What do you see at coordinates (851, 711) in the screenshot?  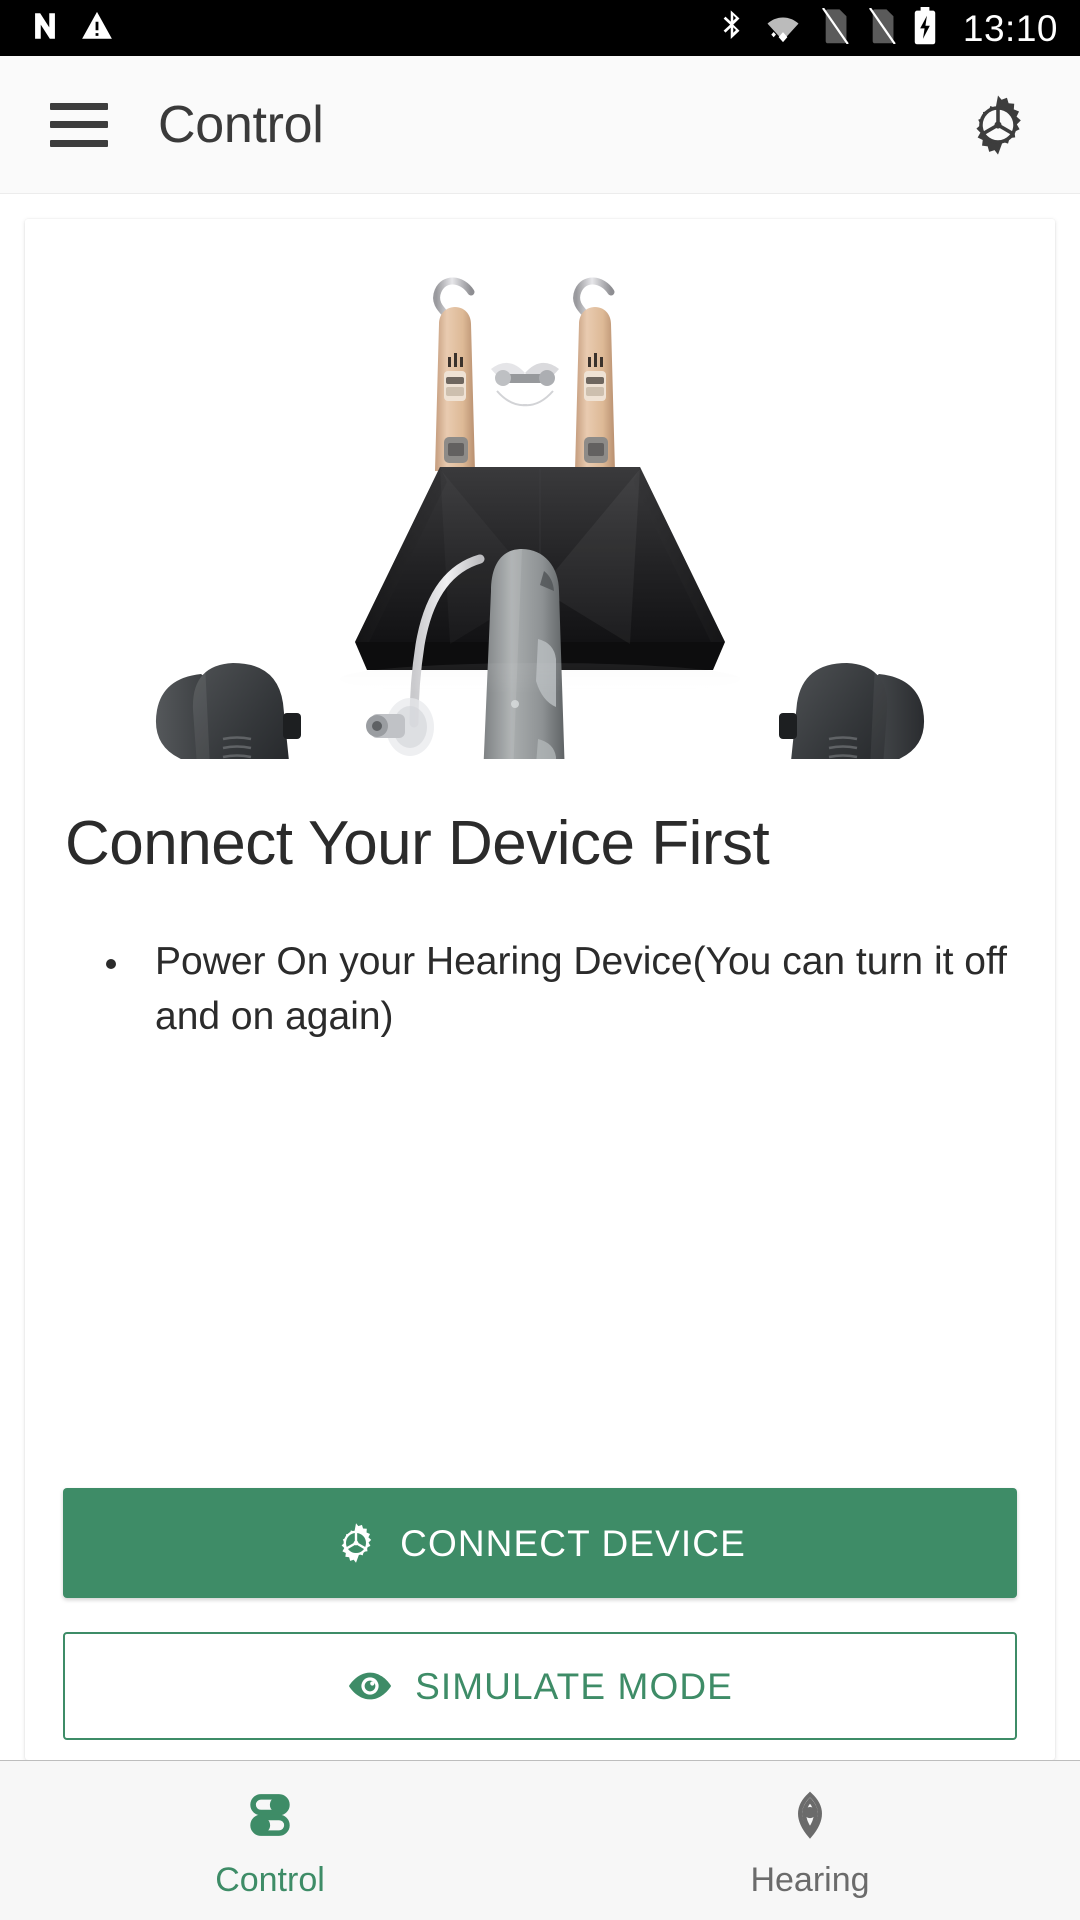 I see `earbud-right` at bounding box center [851, 711].